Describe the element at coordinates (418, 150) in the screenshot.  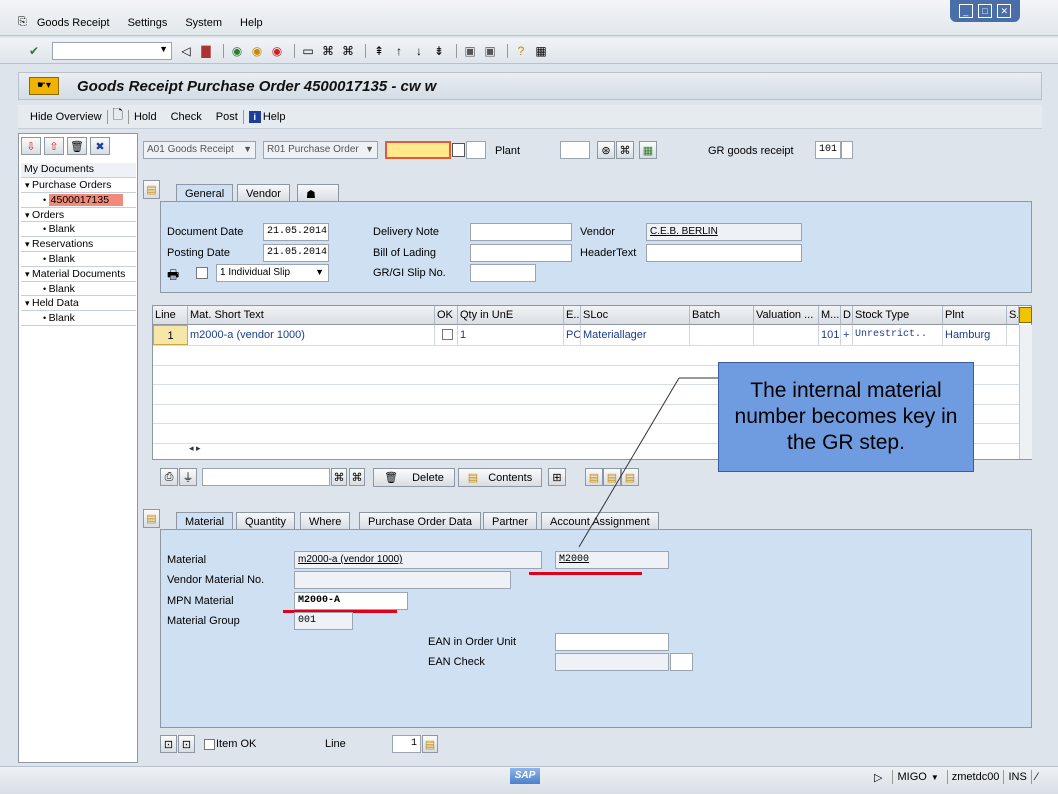
I see `po-number-input` at that location.